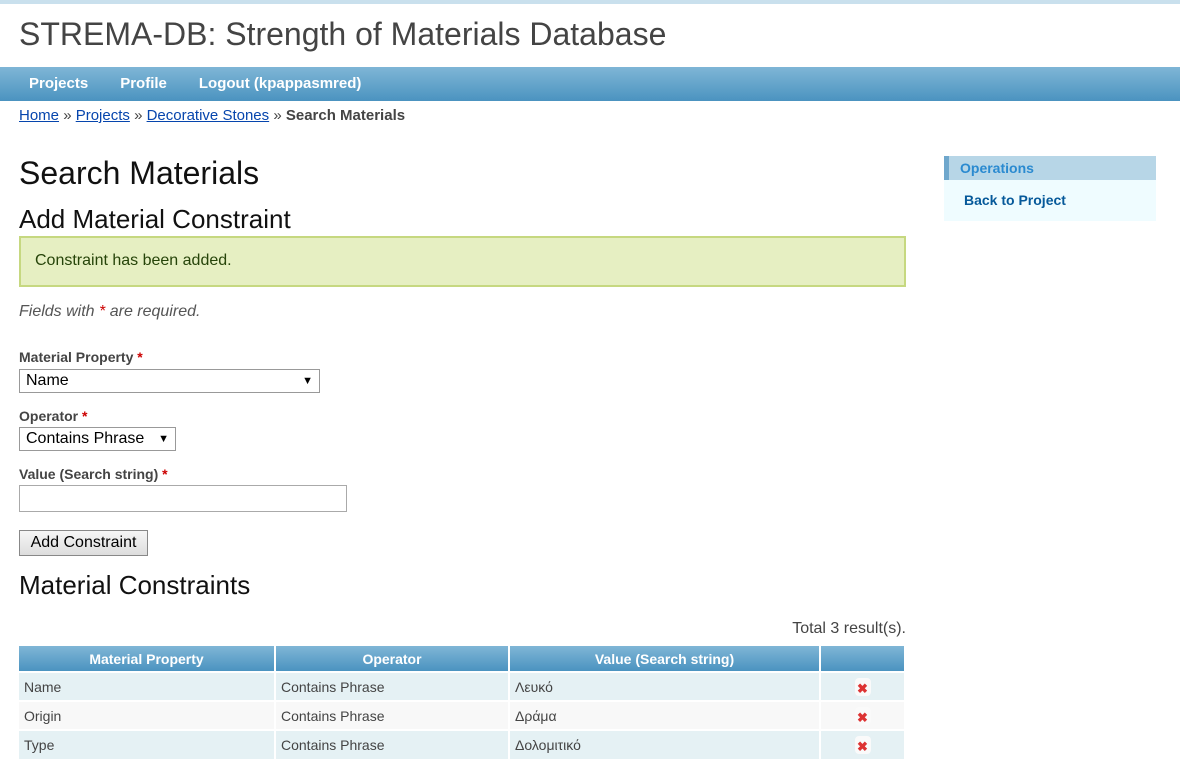 The image size is (1180, 774). Describe the element at coordinates (280, 84) in the screenshot. I see `nav-logout: Logout (kpappasmred)` at that location.